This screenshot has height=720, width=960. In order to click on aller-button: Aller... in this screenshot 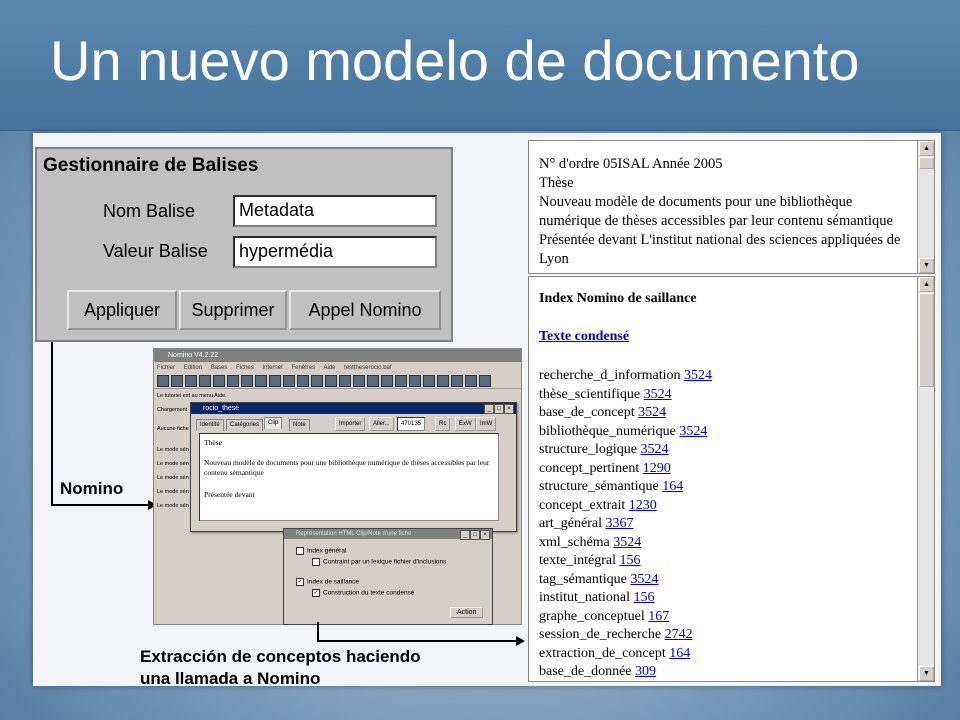, I will do `click(381, 424)`.